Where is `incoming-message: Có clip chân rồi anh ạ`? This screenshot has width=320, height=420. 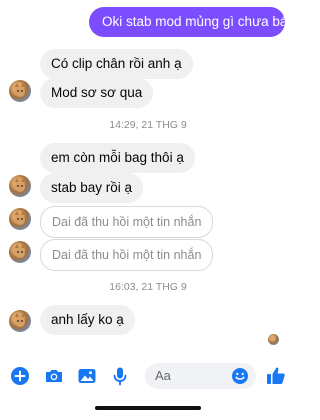
incoming-message: Có clip chân rồi anh ạ is located at coordinates (116, 64).